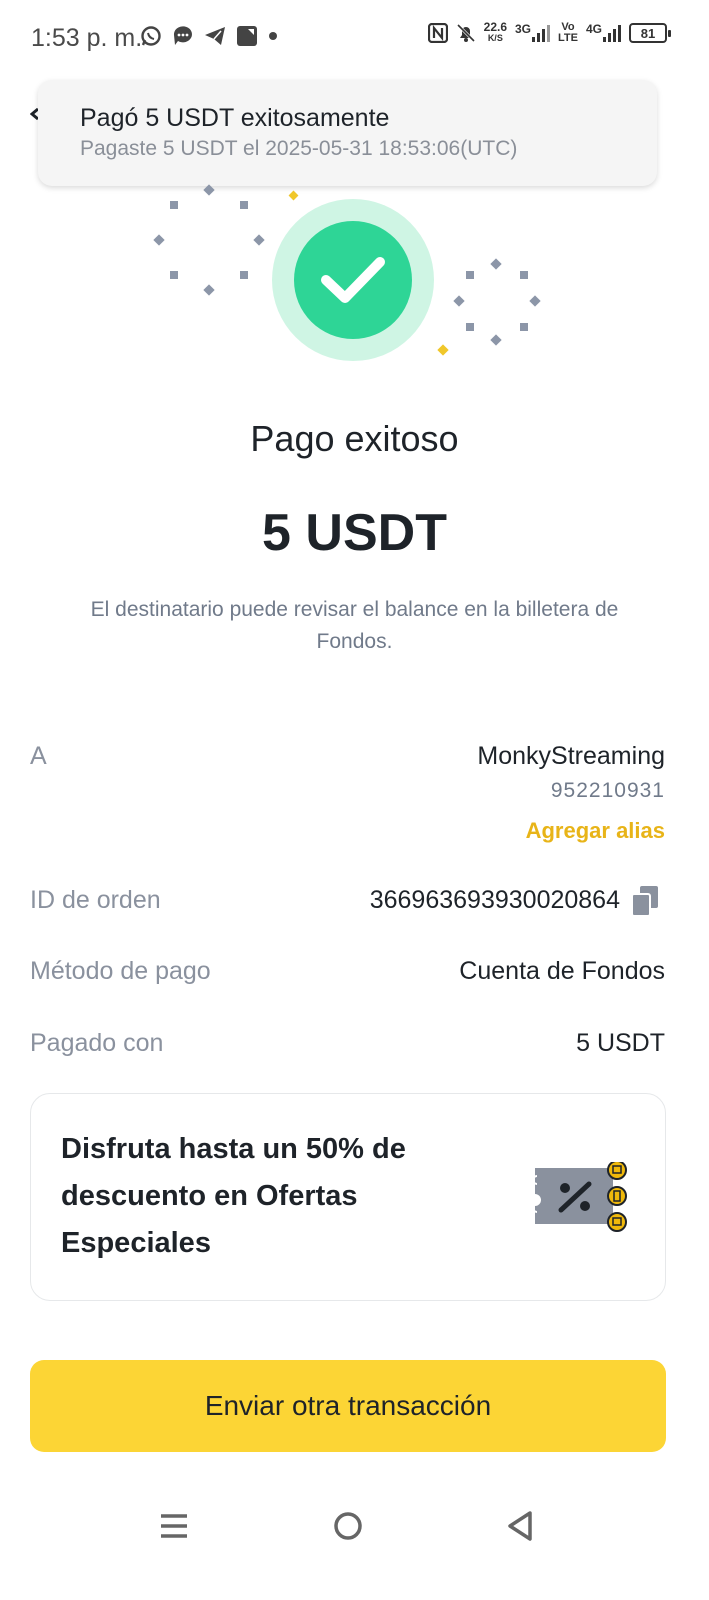 This screenshot has height=1600, width=709. I want to click on more-notifications-dot-icon, so click(273, 36).